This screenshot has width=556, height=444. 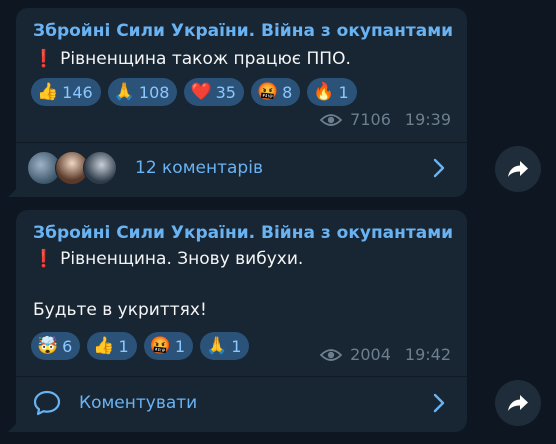 I want to click on reaction-fire: 🔥 1, so click(x=332, y=92).